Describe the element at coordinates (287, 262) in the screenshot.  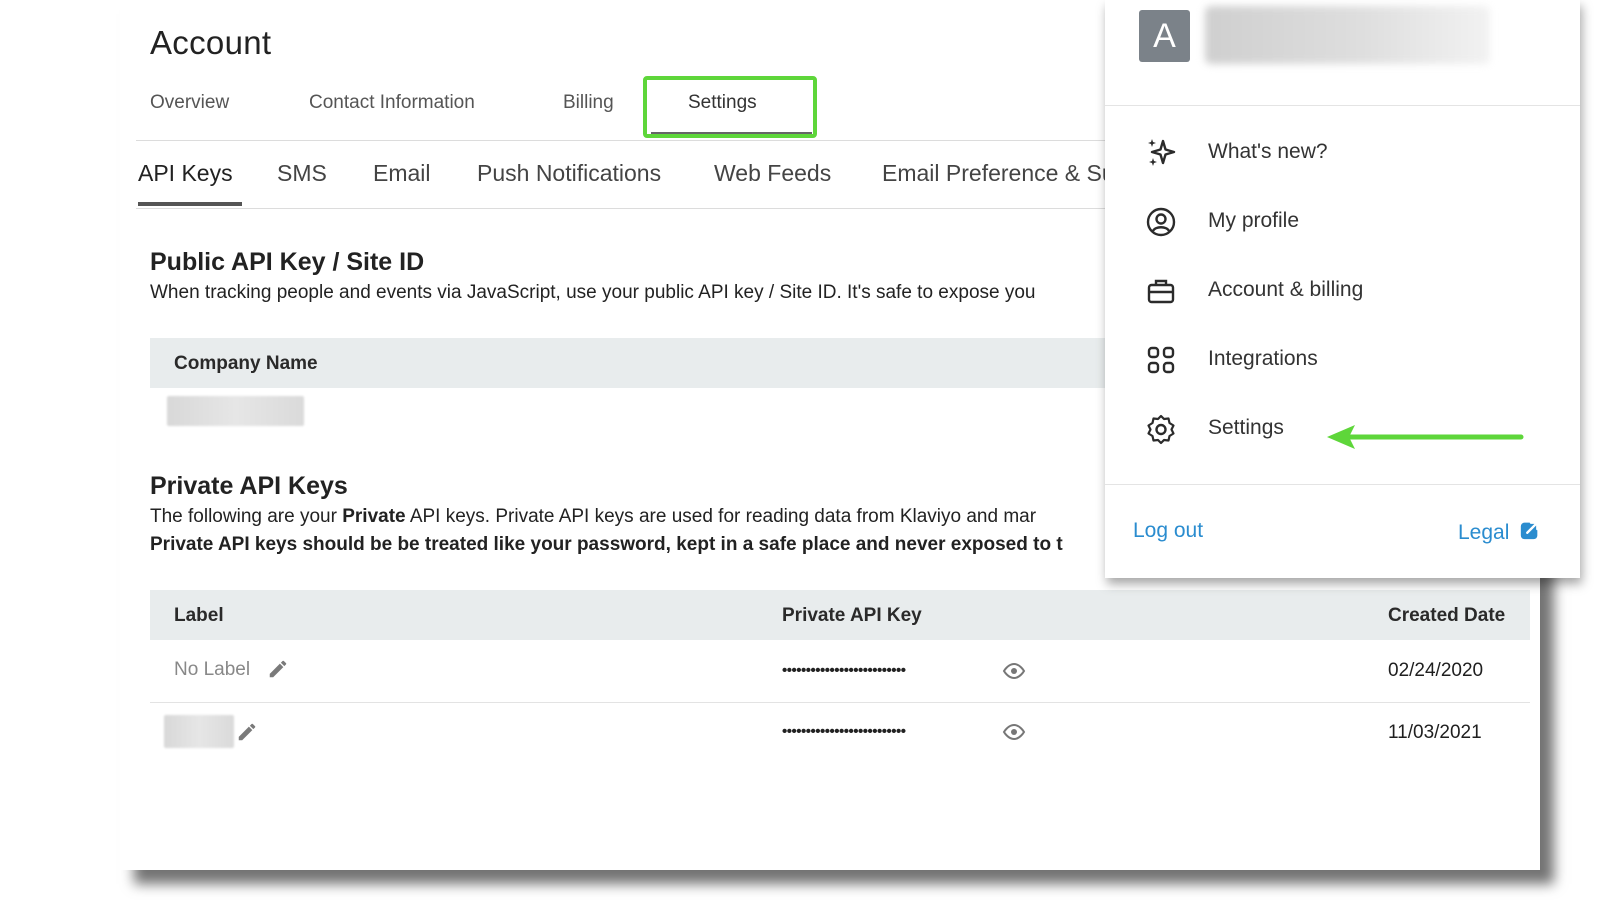
I see `public-api-title: Public API Key / Site ID` at that location.